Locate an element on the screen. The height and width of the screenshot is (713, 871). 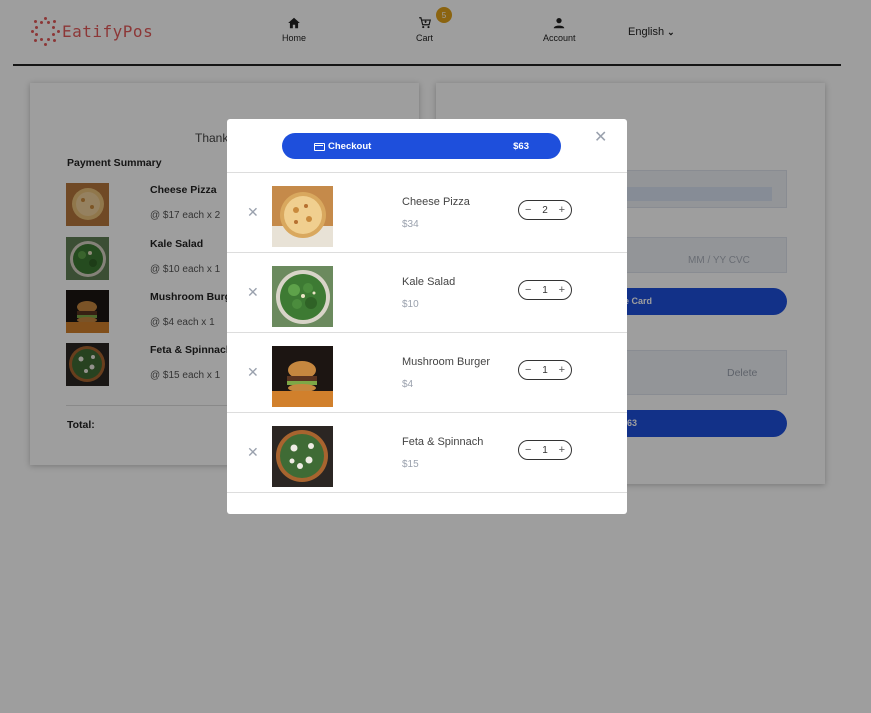
checkout-button: Checkout $63 is located at coordinates (421, 146).